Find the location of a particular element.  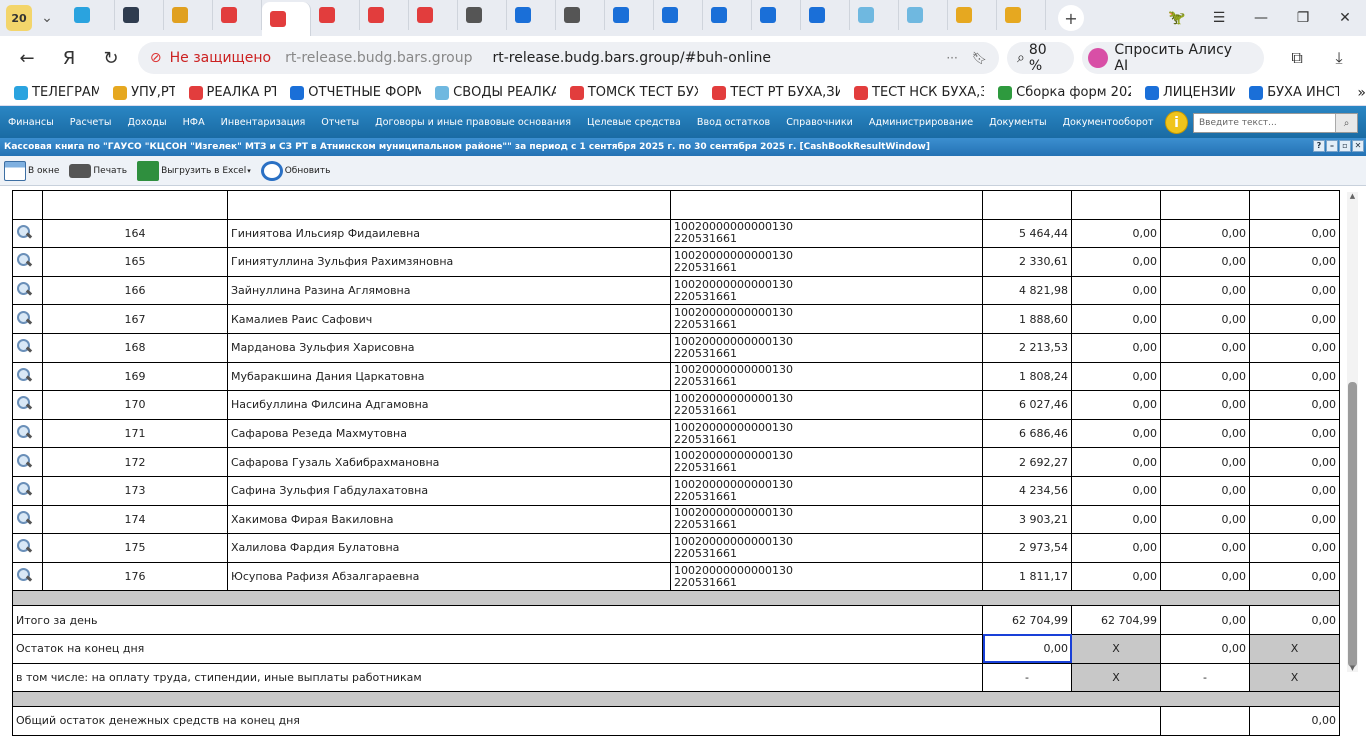

bookmark-item: БУХА ИНСТ is located at coordinates (1294, 92).